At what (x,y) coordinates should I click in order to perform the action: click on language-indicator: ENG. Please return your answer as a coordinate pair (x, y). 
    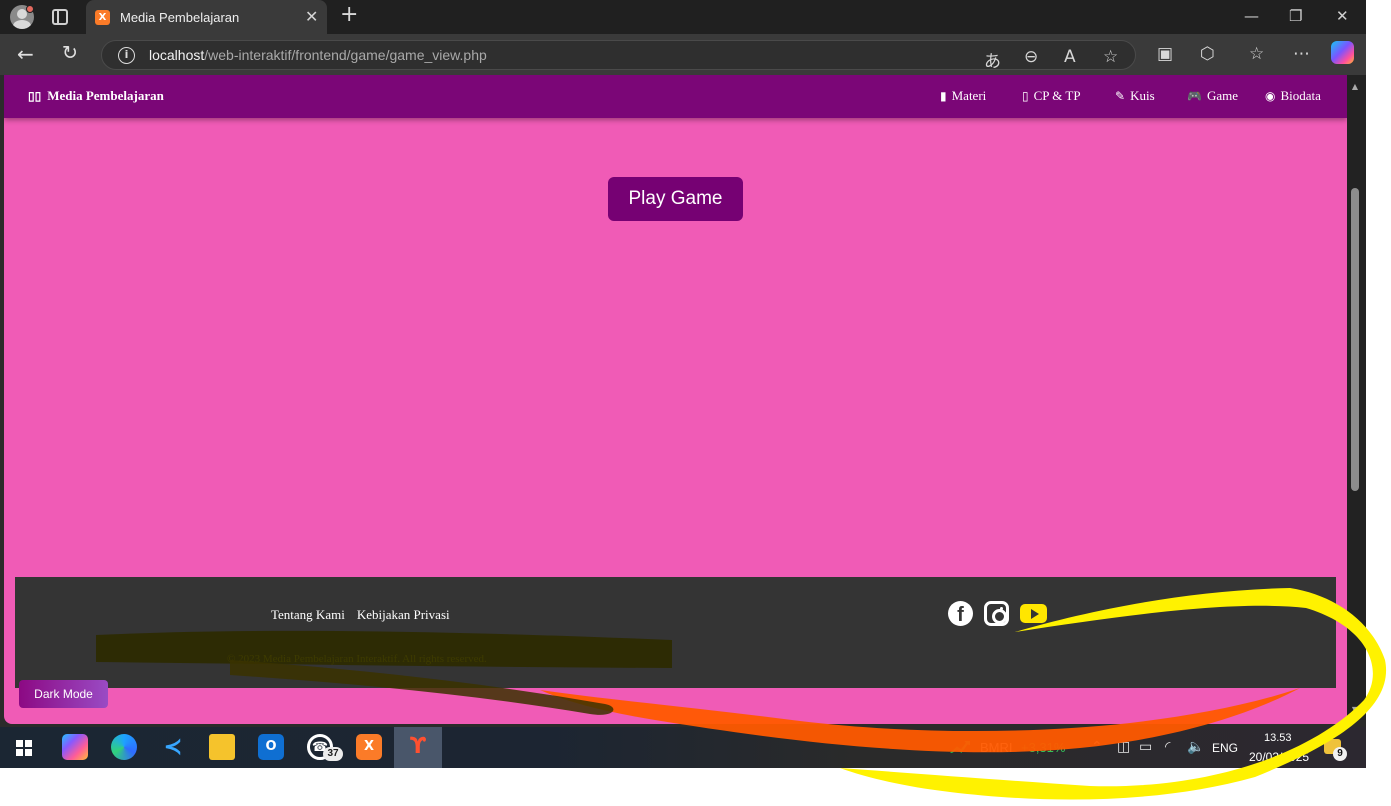
    Looking at the image, I should click on (1225, 748).